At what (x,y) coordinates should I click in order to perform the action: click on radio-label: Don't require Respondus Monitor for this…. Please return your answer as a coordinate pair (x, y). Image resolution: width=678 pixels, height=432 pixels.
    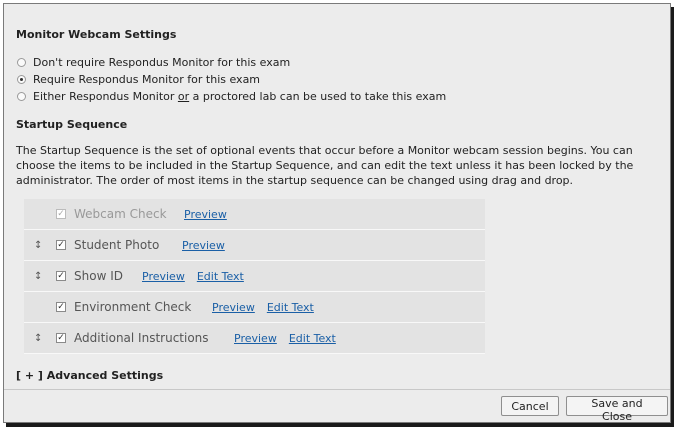
    Looking at the image, I should click on (162, 62).